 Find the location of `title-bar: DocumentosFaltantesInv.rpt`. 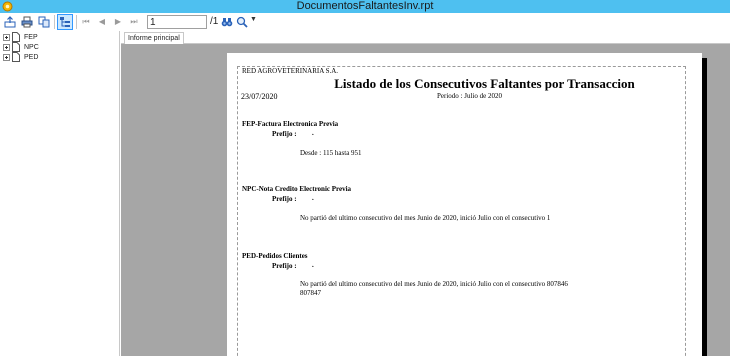

title-bar: DocumentosFaltantesInv.rpt is located at coordinates (365, 6).